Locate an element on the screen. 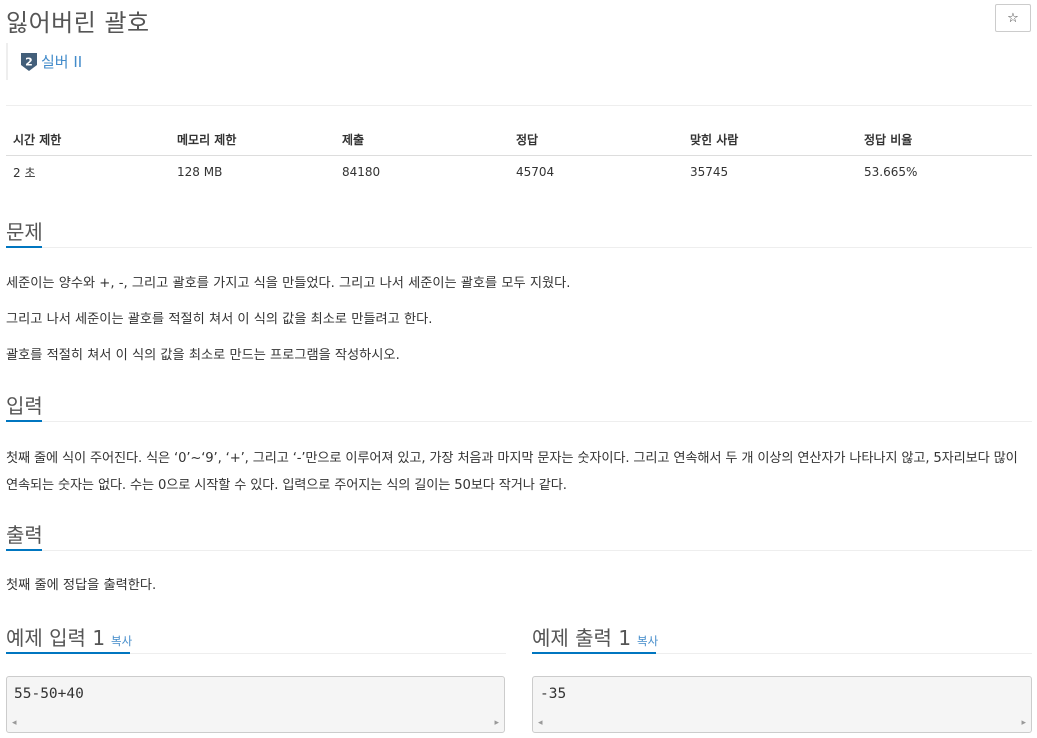 This screenshot has width=1037, height=738. value-accept-ratio: 53.665% is located at coordinates (891, 172).